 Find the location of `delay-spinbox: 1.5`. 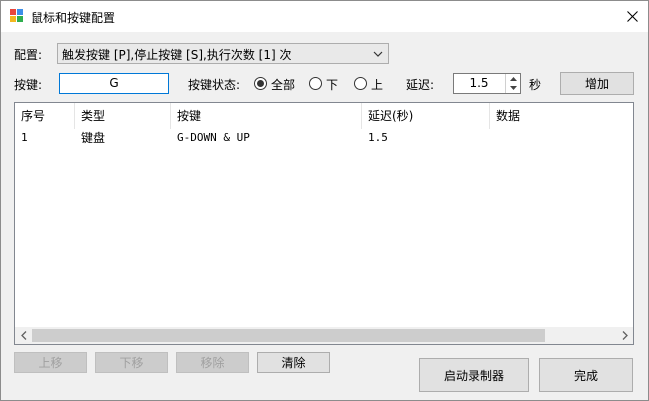

delay-spinbox: 1.5 is located at coordinates (487, 83).